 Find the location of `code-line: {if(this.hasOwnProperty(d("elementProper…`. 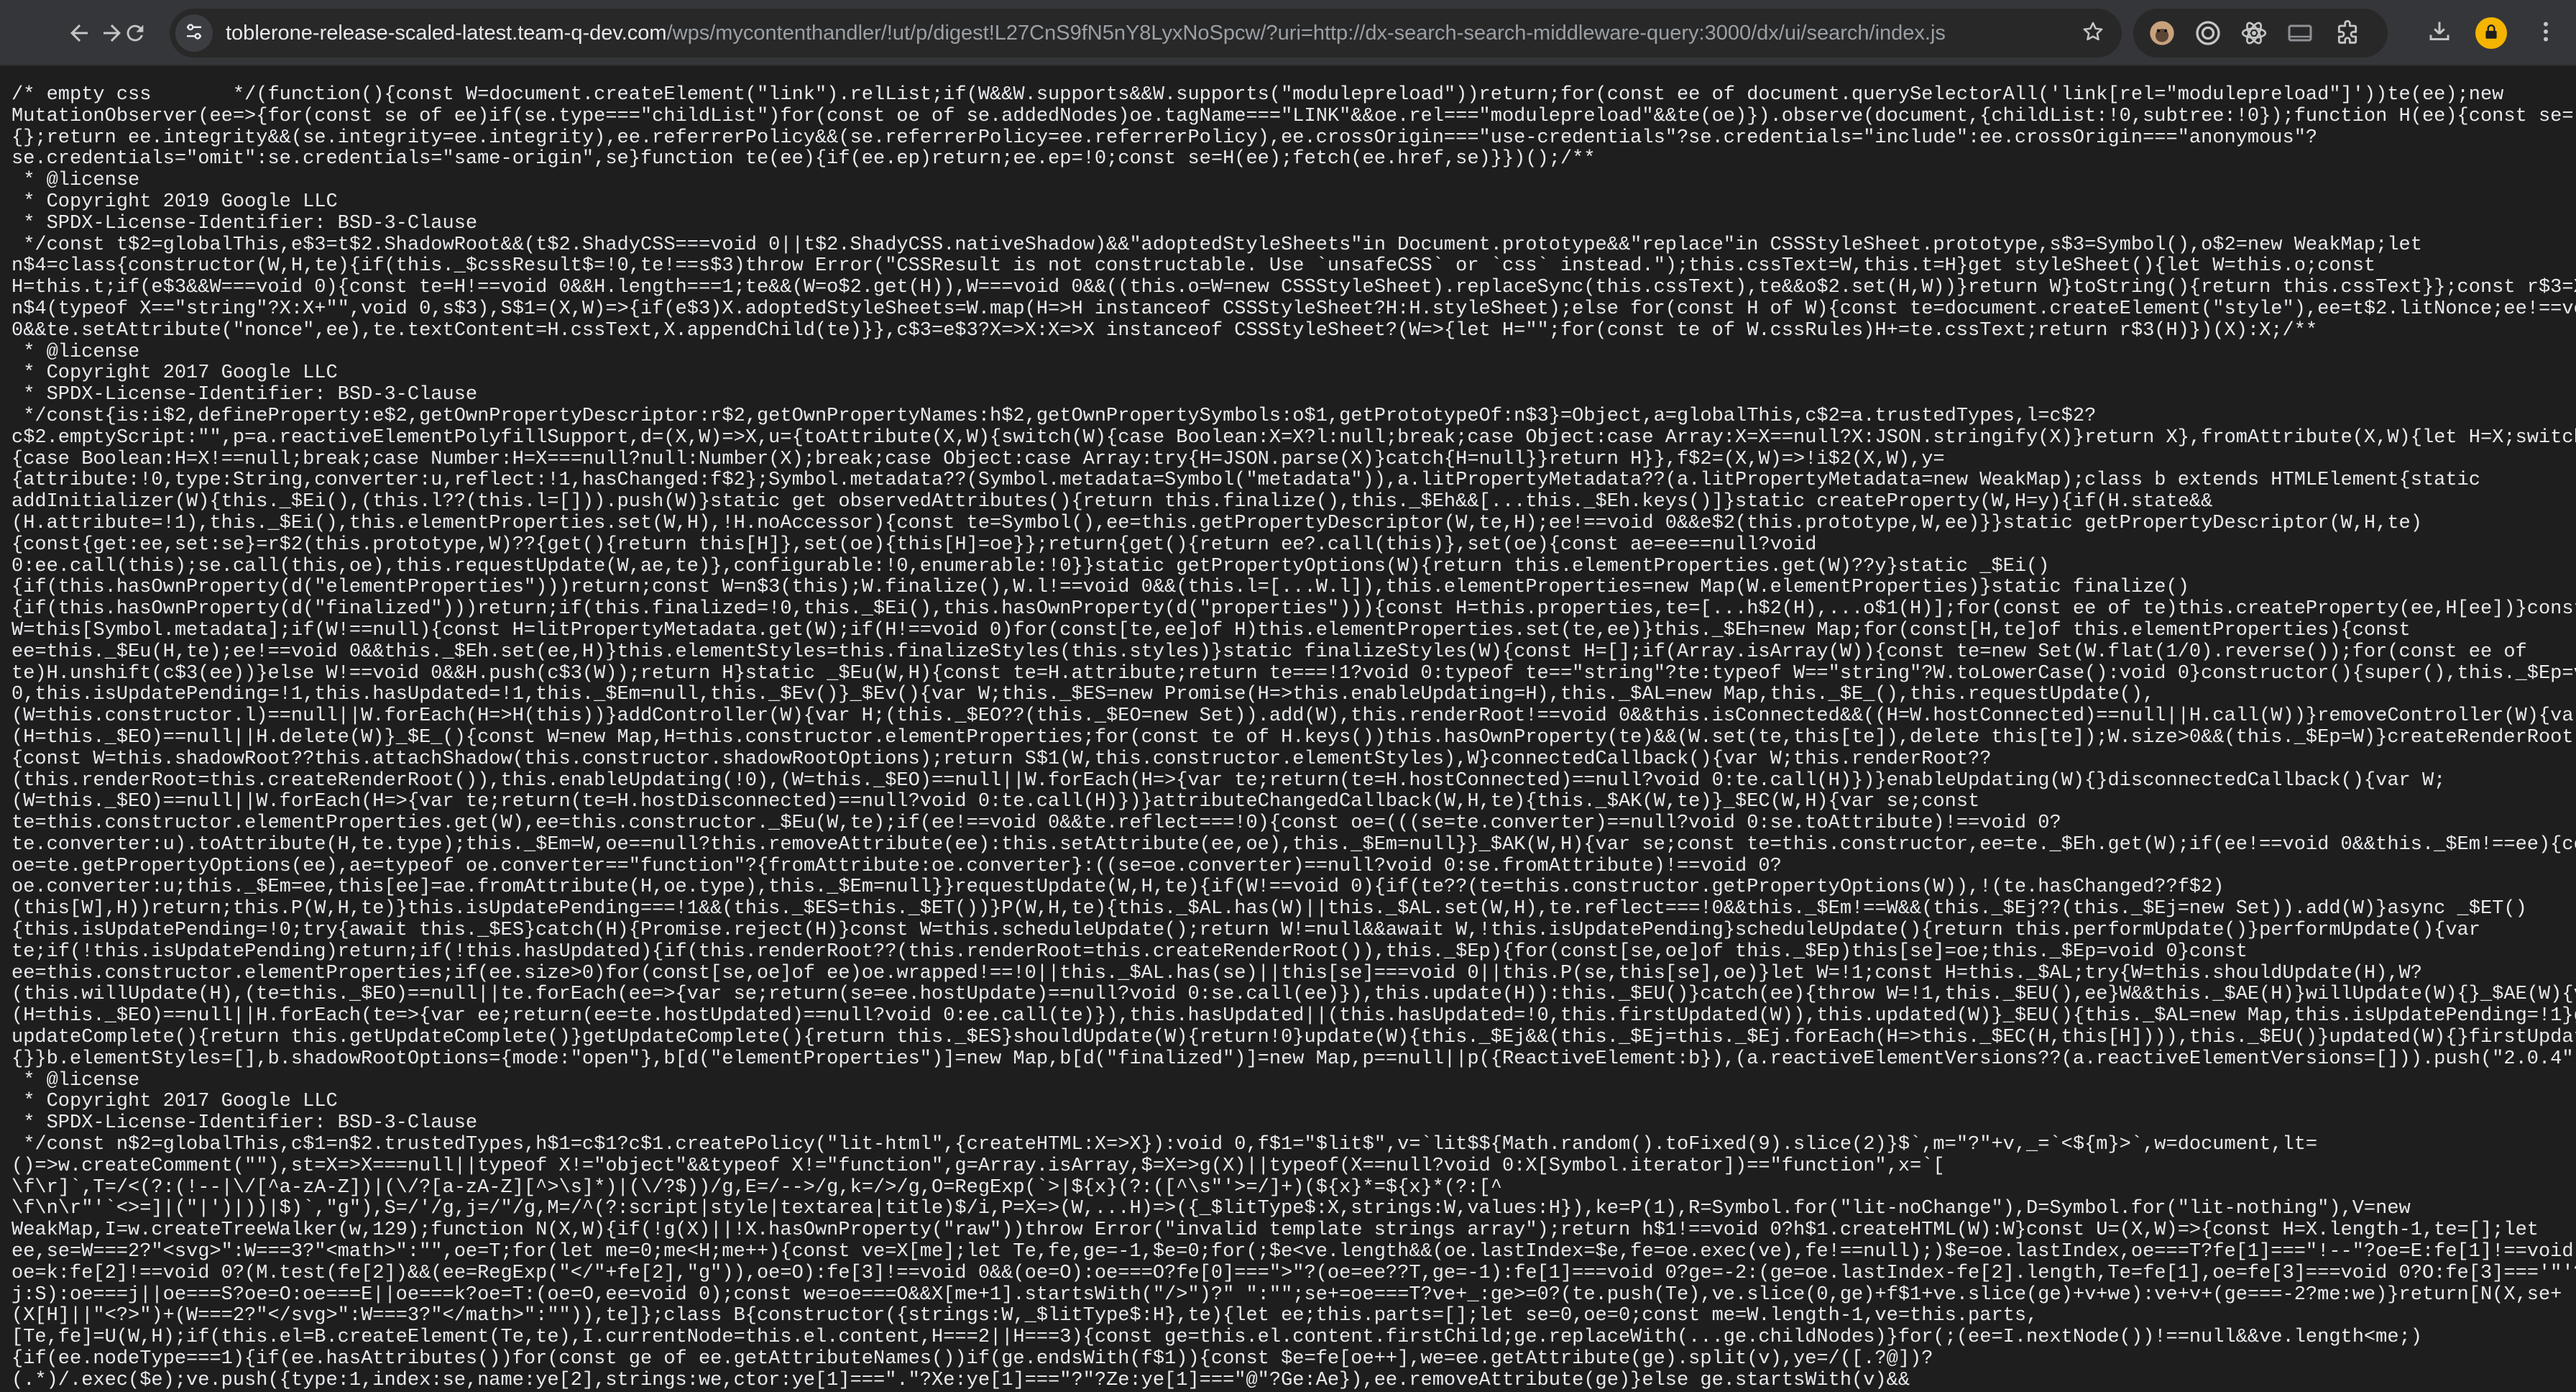

code-line: {if(this.hasOwnProperty(d("elementProper… is located at coordinates (1100, 588).